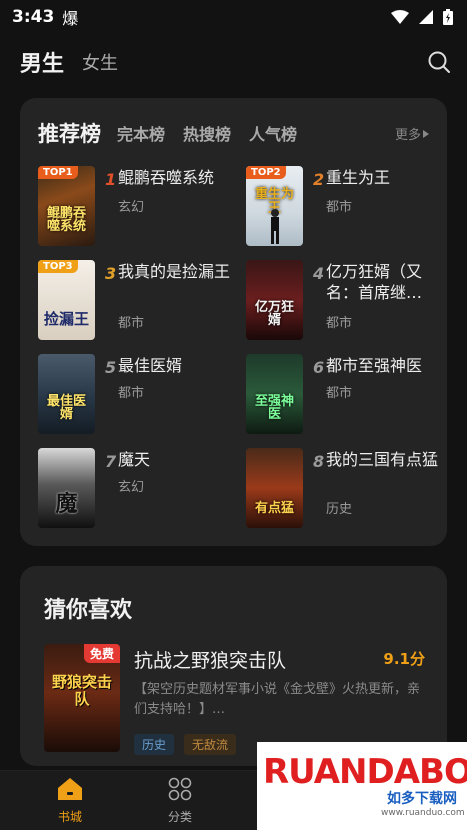 This screenshot has height=830, width=467. Describe the element at coordinates (69, 134) in the screenshot. I see `ranking-title: 推荐榜` at that location.